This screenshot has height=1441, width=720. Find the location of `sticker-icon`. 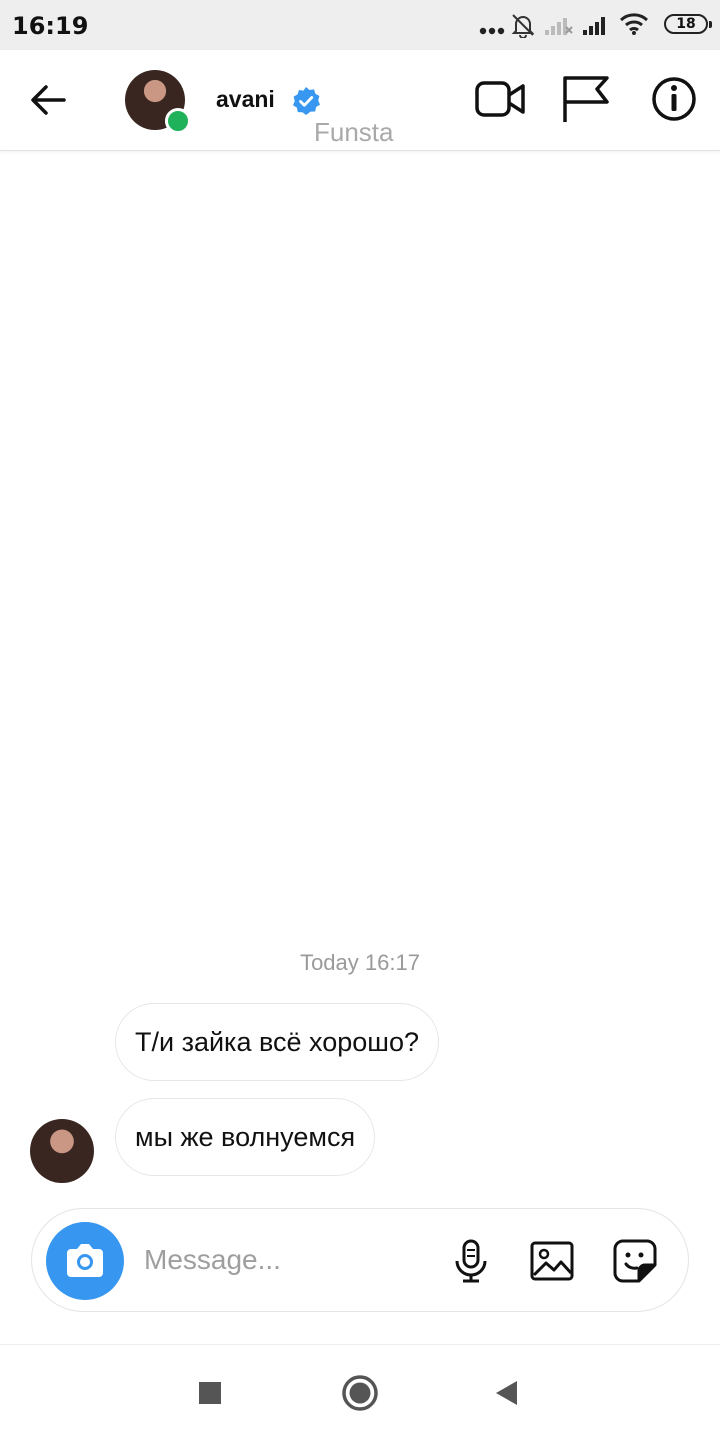

sticker-icon is located at coordinates (635, 1261).